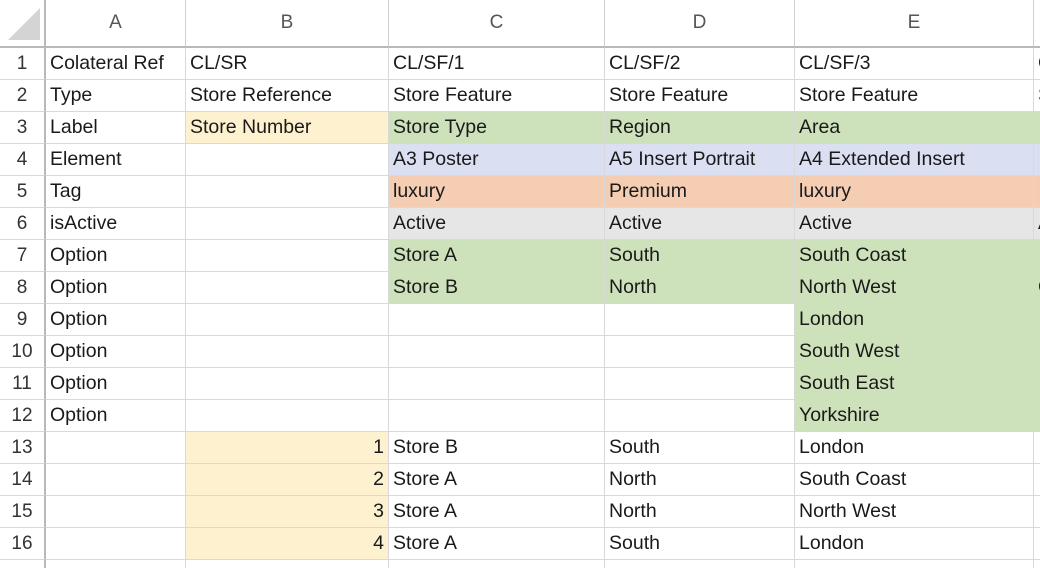  Describe the element at coordinates (116, 224) in the screenshot. I see `cell-a6: isActive` at that location.